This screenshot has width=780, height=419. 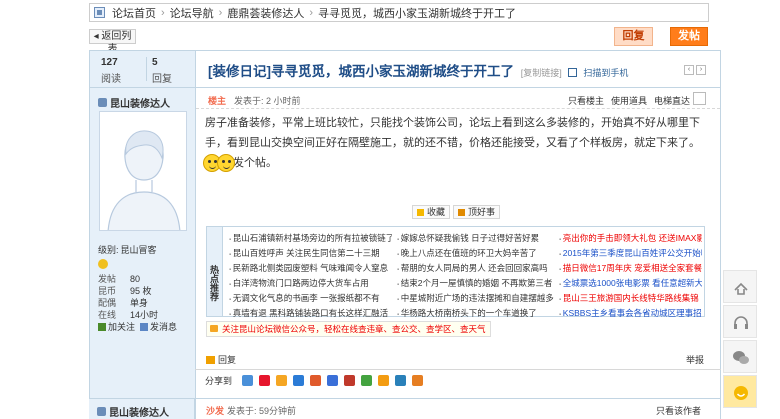 What do you see at coordinates (689, 36) in the screenshot?
I see `new-post-button: 发帖` at bounding box center [689, 36].